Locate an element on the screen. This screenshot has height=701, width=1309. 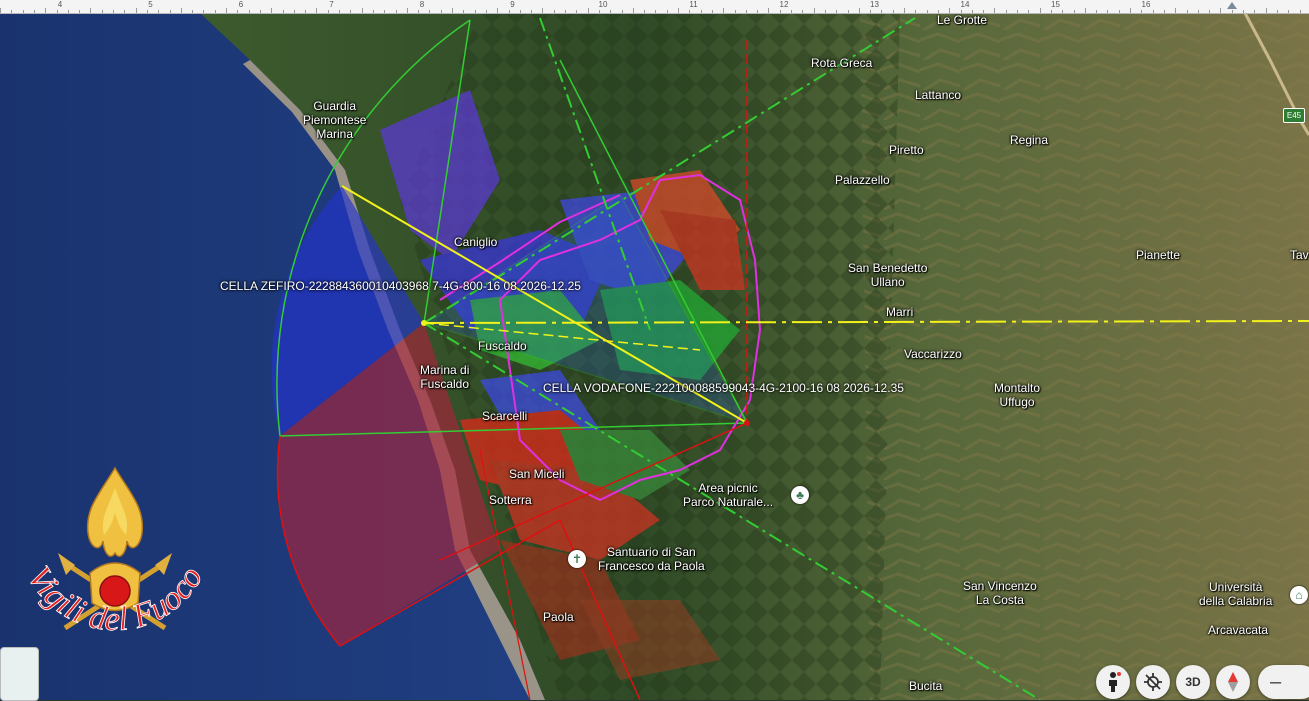
place-label: Bucita is located at coordinates (926, 686).